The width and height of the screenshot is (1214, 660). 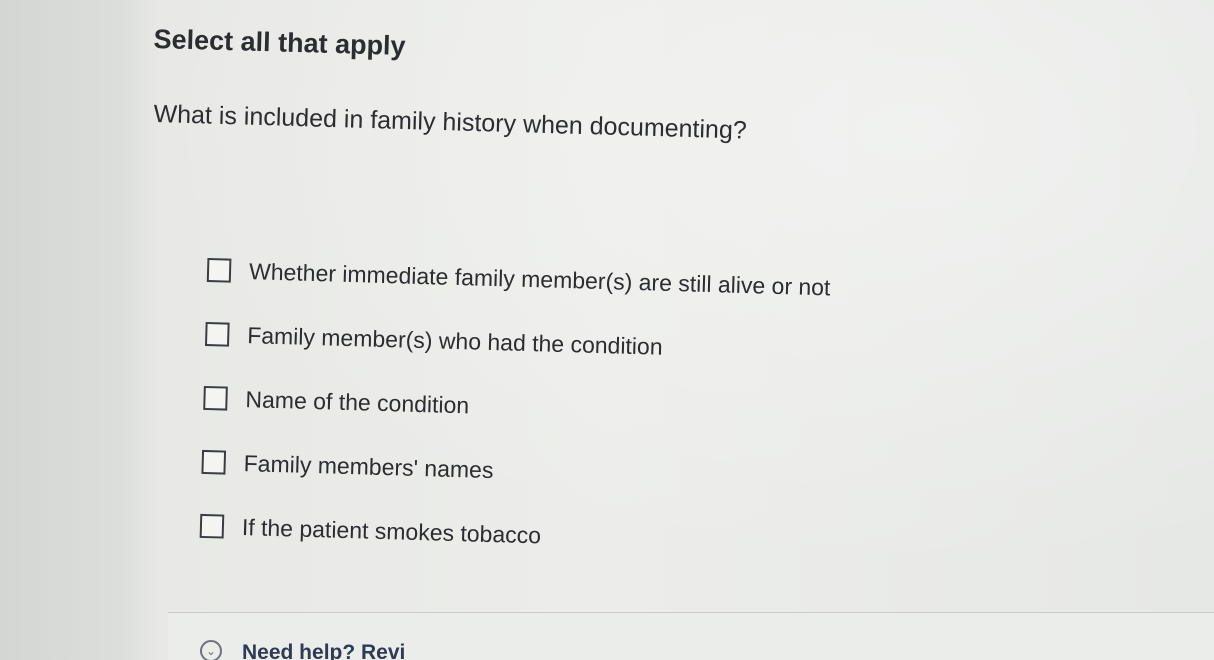 What do you see at coordinates (279, 43) in the screenshot?
I see `select-all-instruction: Select all that apply` at bounding box center [279, 43].